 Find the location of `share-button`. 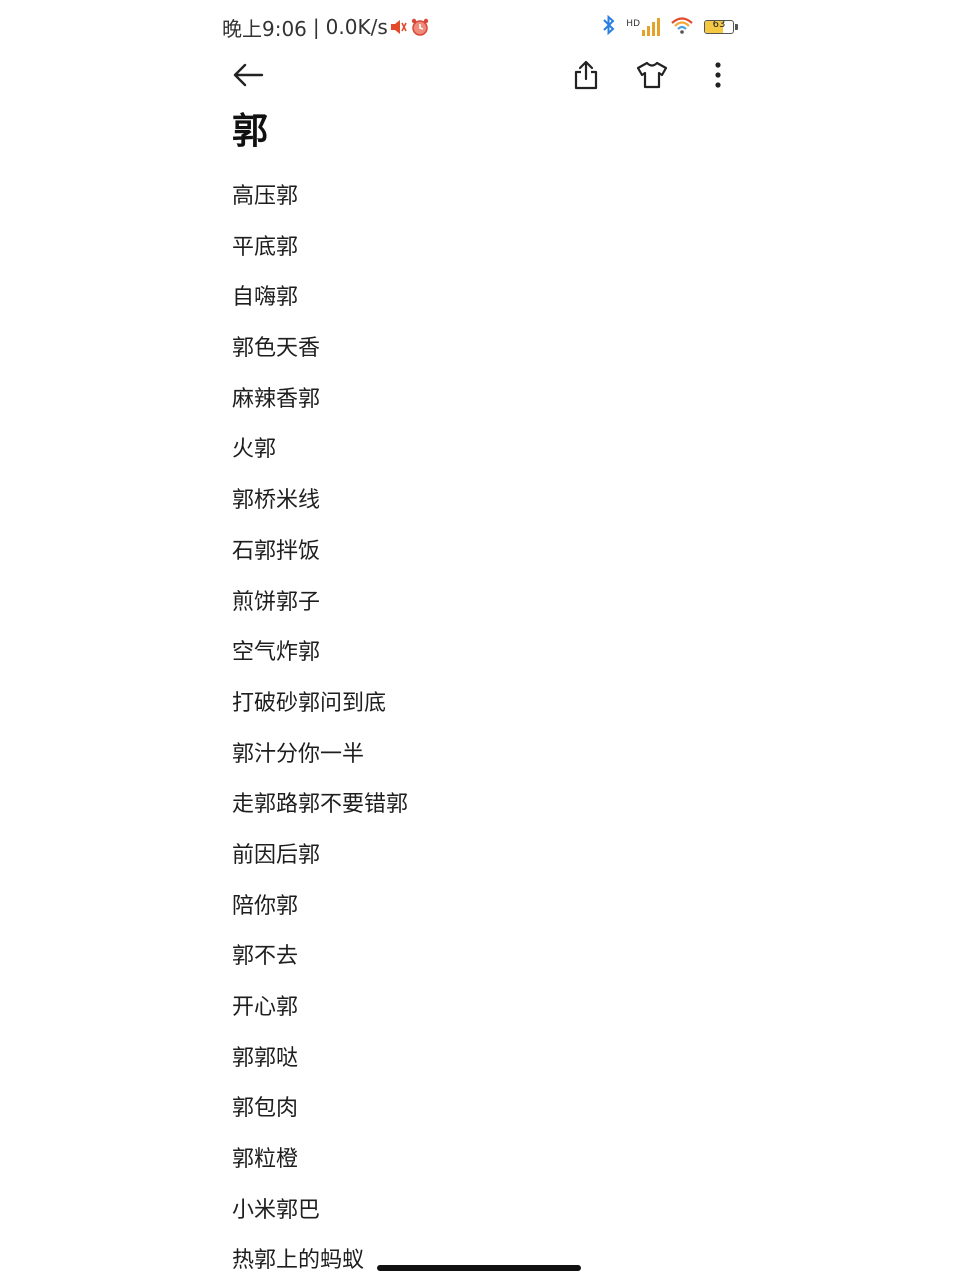

share-button is located at coordinates (586, 75).